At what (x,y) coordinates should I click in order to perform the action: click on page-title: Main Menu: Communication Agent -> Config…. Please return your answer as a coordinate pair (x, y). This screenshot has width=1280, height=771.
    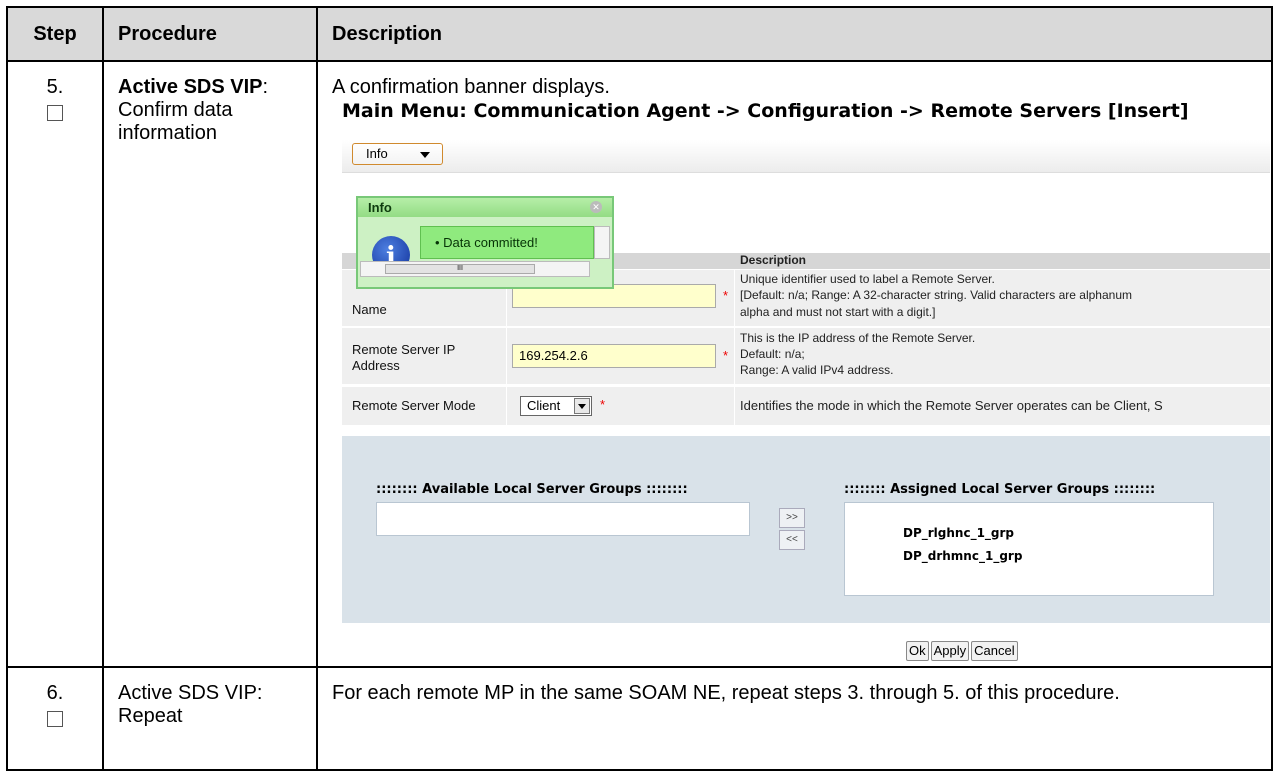
    Looking at the image, I should click on (765, 111).